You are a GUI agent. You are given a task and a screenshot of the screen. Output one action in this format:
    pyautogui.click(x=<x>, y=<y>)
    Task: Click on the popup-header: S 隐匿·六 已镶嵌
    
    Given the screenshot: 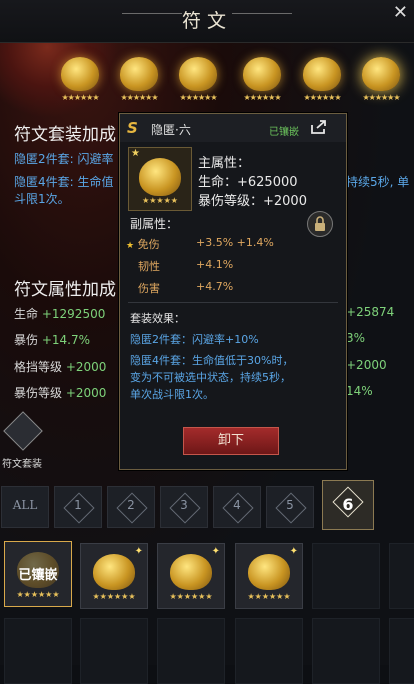 What is the action you would take?
    pyautogui.click(x=233, y=128)
    